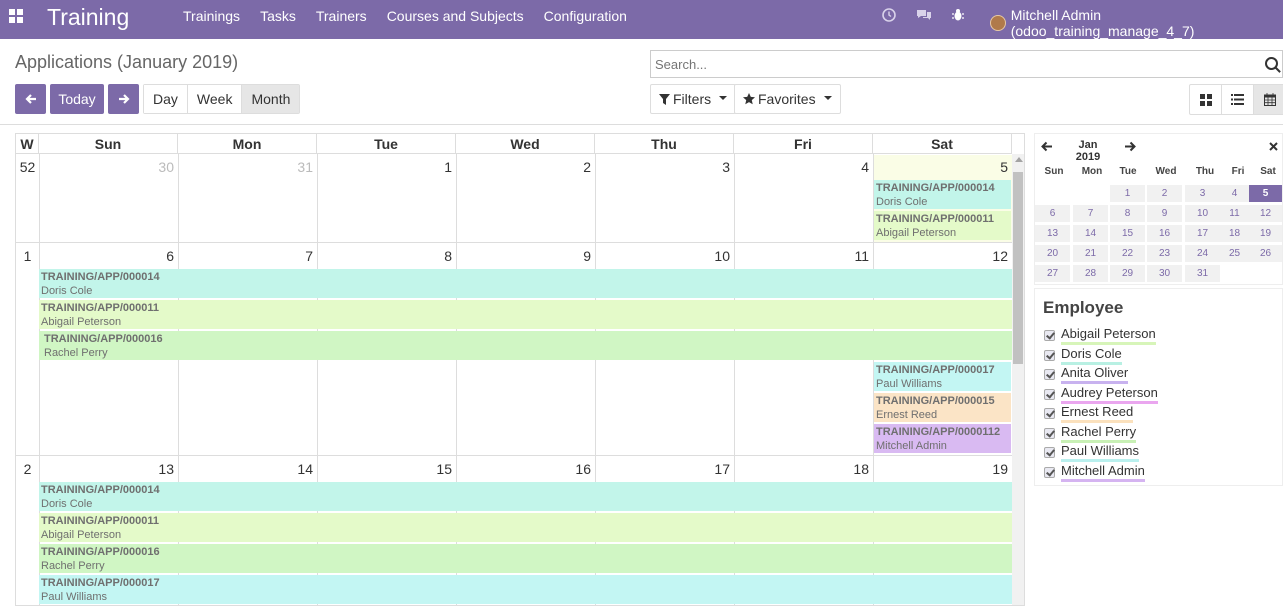  I want to click on mini-calendar-day: 26, so click(1265, 253).